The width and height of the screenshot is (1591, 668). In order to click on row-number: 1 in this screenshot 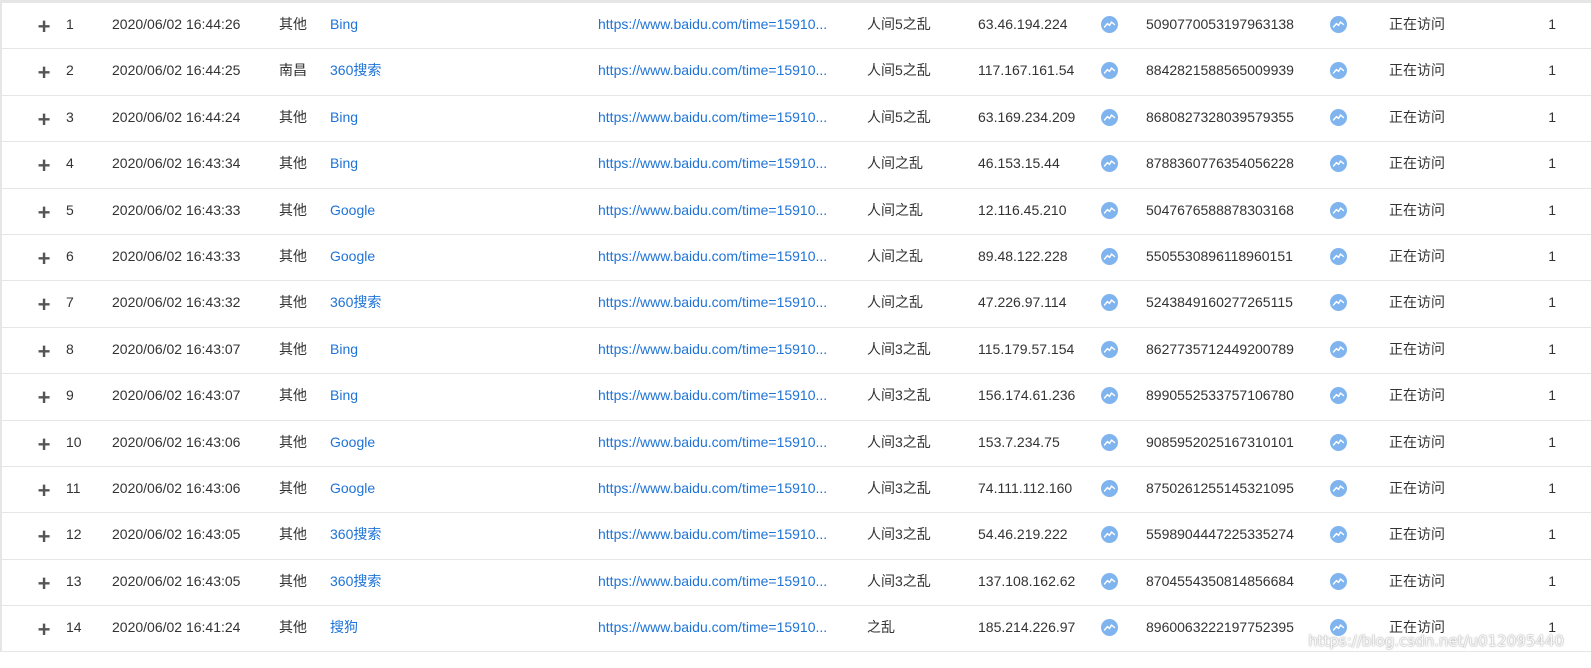, I will do `click(70, 24)`.